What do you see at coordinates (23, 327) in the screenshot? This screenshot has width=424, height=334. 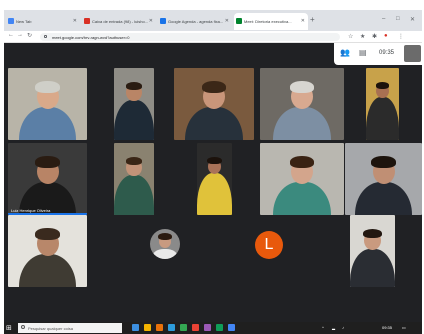 I see `search-icon` at bounding box center [23, 327].